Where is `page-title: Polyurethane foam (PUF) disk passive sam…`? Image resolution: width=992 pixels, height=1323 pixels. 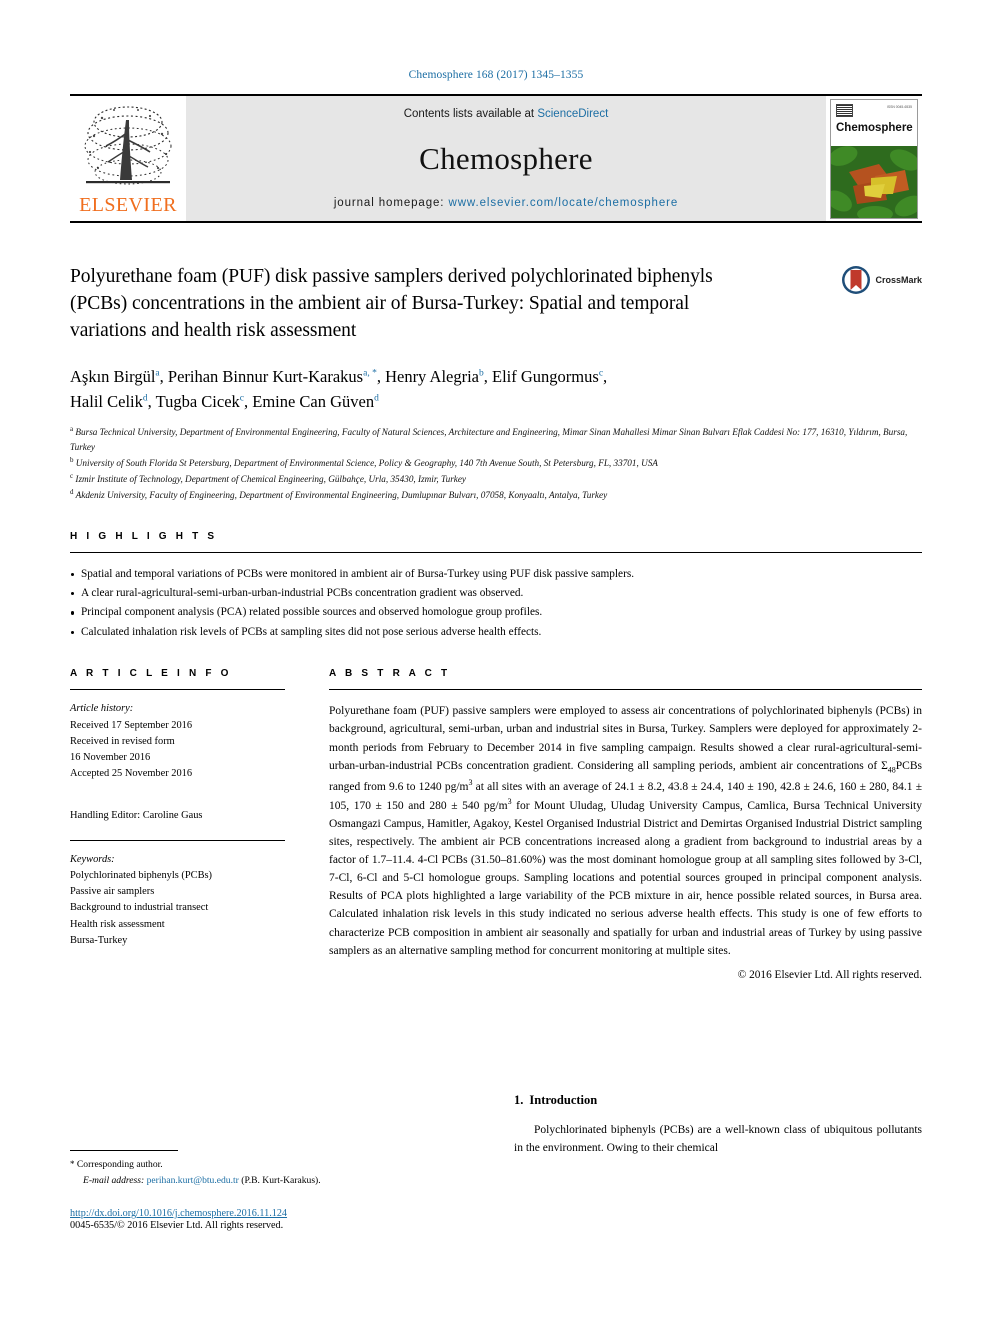
page-title: Polyurethane foam (PUF) disk passive sam… is located at coordinates (391, 303).